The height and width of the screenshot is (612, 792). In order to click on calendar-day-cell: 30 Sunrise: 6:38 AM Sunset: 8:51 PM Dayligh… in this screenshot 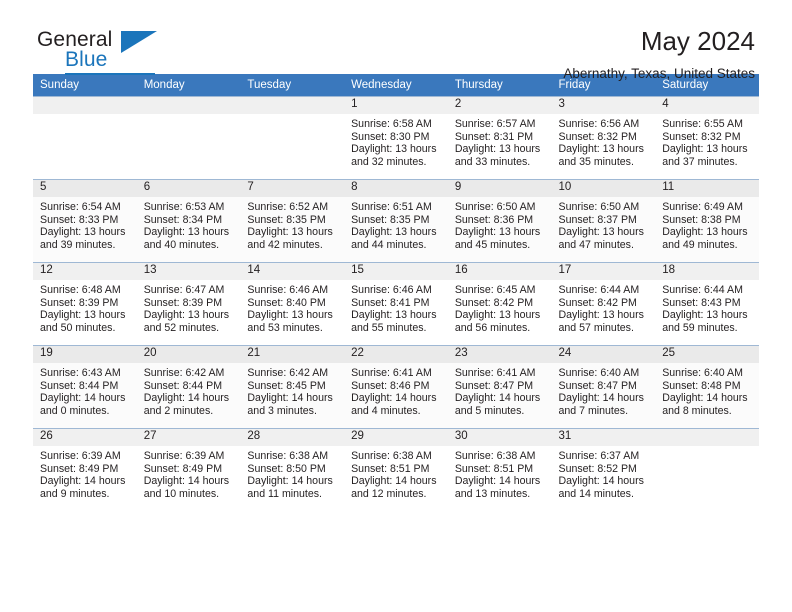, I will do `click(499, 469)`.